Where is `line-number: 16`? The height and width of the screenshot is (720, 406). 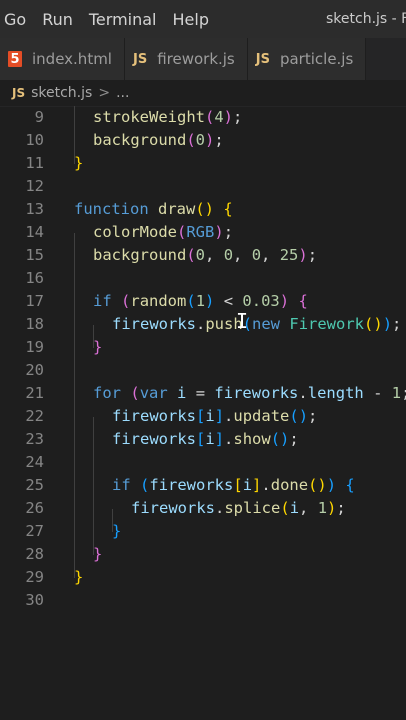
line-number: 16 is located at coordinates (34, 278).